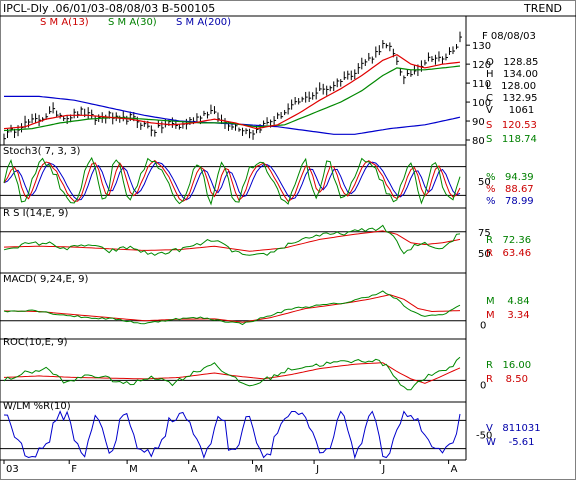 The image size is (576, 484). What do you see at coordinates (41, 151) in the screenshot?
I see `stoch-label: Stoch3( 7, 3, 3)` at bounding box center [41, 151].